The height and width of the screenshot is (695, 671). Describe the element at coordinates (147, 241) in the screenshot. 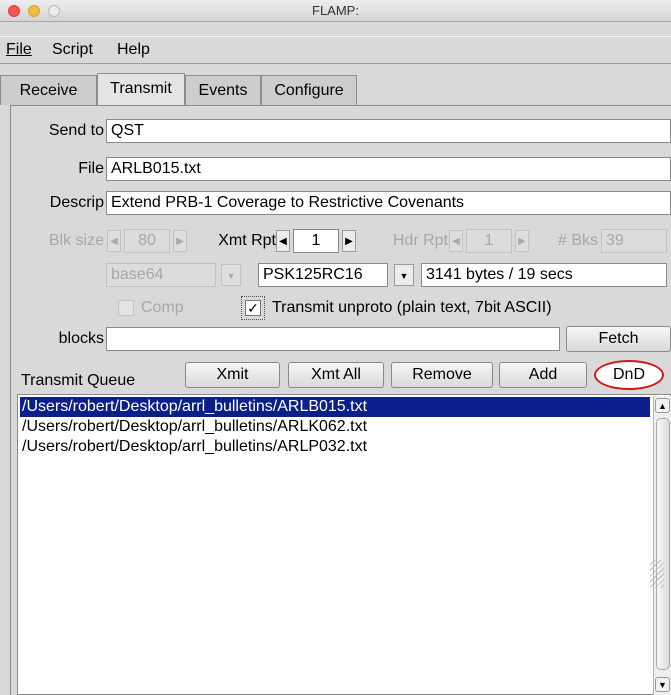

I see `blk-size-field: 80` at that location.